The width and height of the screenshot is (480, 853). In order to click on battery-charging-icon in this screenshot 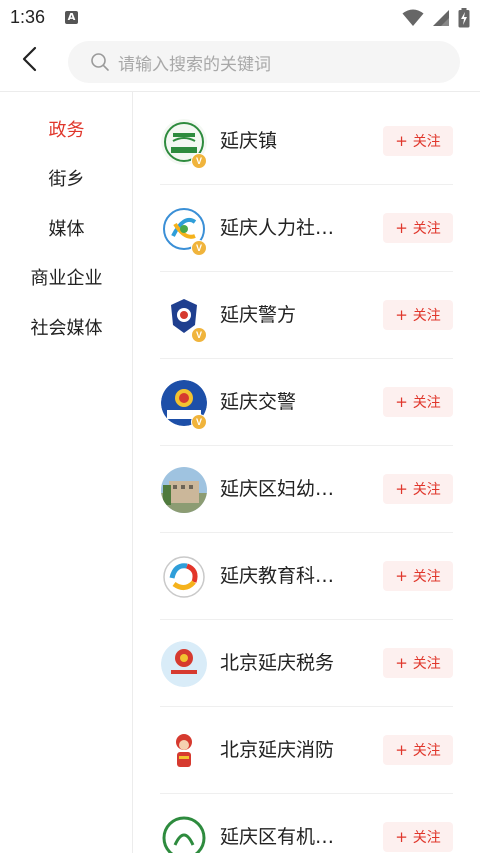, I will do `click(464, 20)`.